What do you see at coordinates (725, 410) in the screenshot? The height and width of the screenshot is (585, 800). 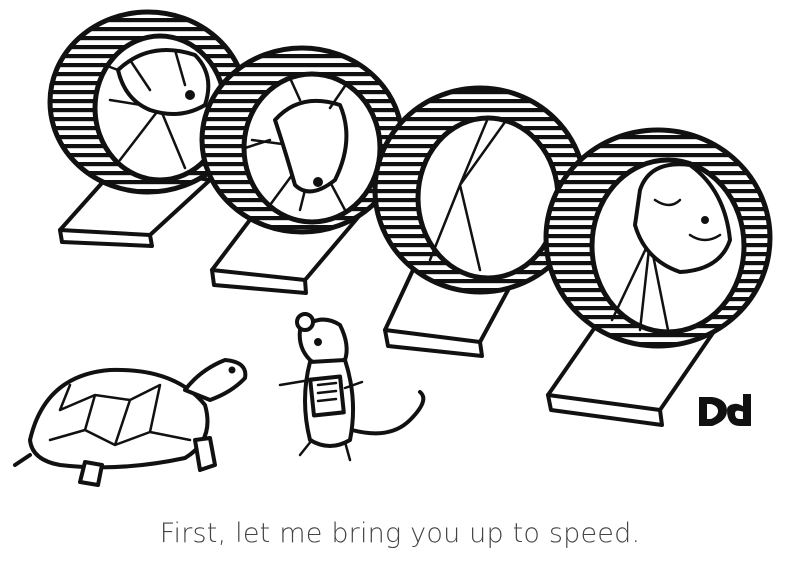 I see `artist-signature` at bounding box center [725, 410].